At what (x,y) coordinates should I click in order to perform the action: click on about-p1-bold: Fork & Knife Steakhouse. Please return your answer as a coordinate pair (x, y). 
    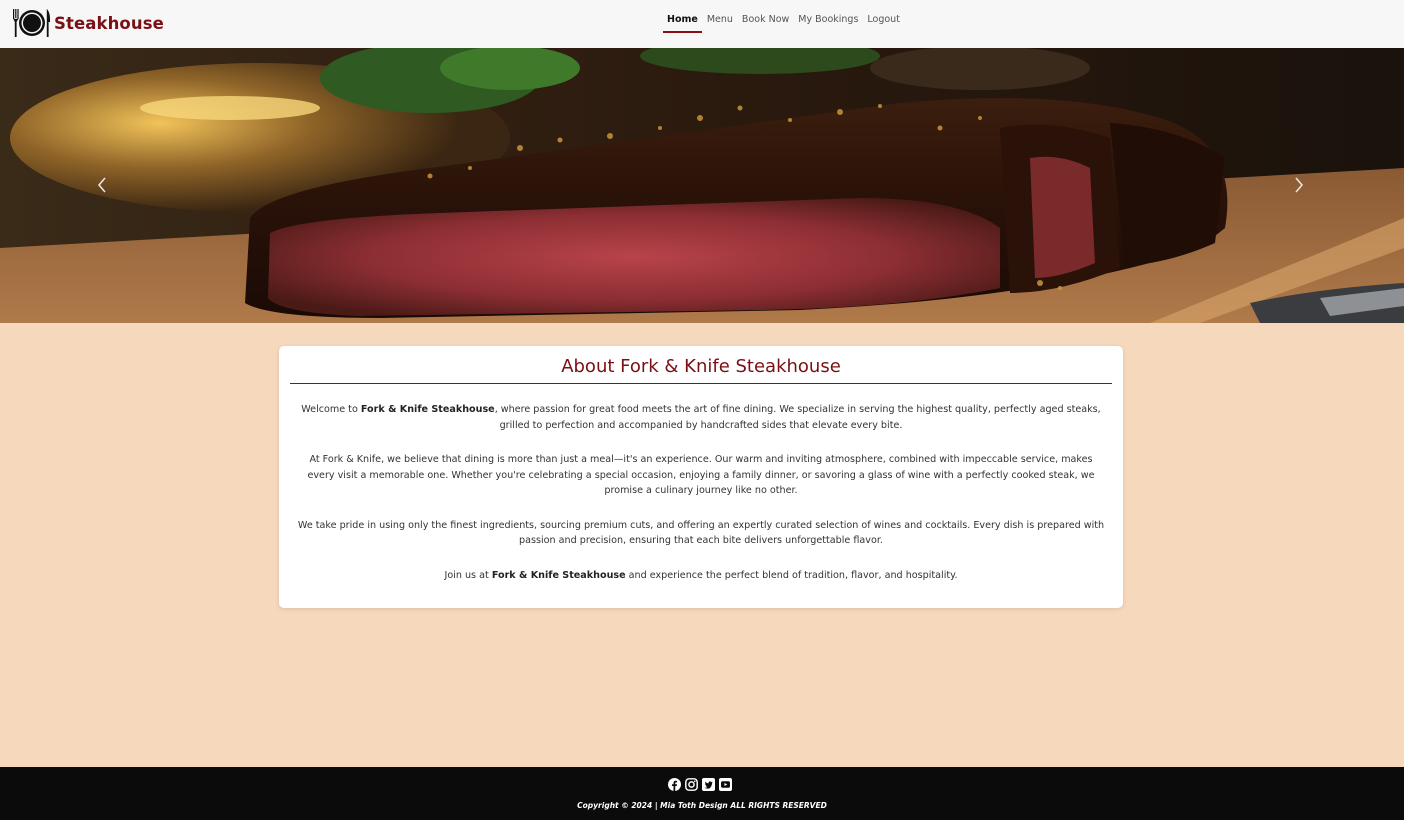
    Looking at the image, I should click on (427, 409).